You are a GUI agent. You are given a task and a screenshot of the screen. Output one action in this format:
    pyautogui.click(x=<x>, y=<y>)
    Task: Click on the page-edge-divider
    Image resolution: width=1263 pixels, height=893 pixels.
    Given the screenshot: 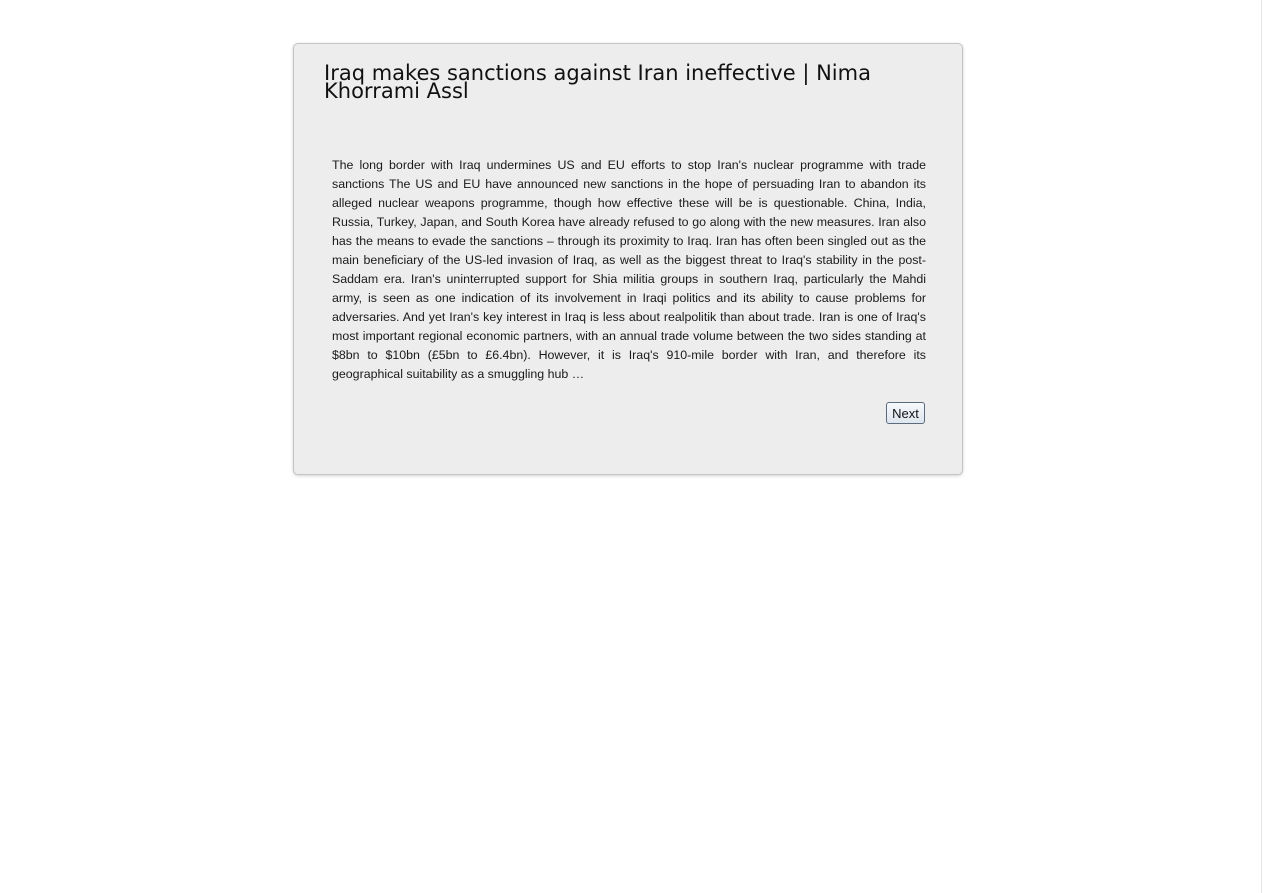 What is the action you would take?
    pyautogui.click(x=1261, y=446)
    